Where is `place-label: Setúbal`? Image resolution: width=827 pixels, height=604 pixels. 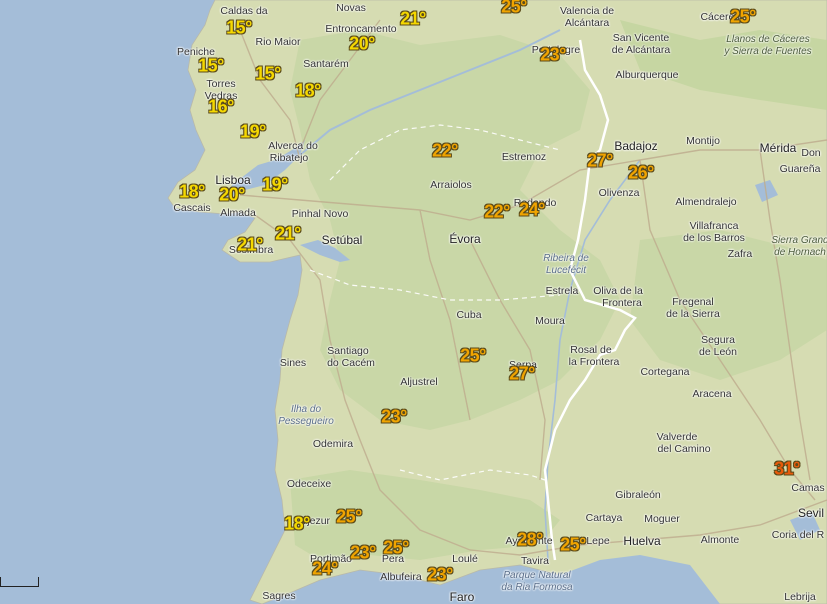 place-label: Setúbal is located at coordinates (342, 240).